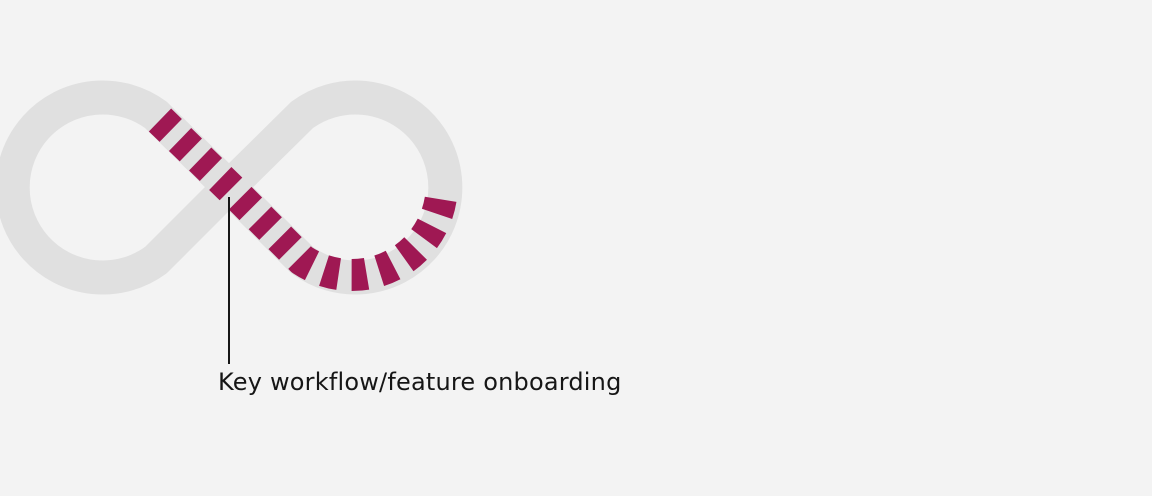 The image size is (1152, 496). What do you see at coordinates (420, 382) in the screenshot?
I see `callout-label: Key workflow/feature onboarding` at bounding box center [420, 382].